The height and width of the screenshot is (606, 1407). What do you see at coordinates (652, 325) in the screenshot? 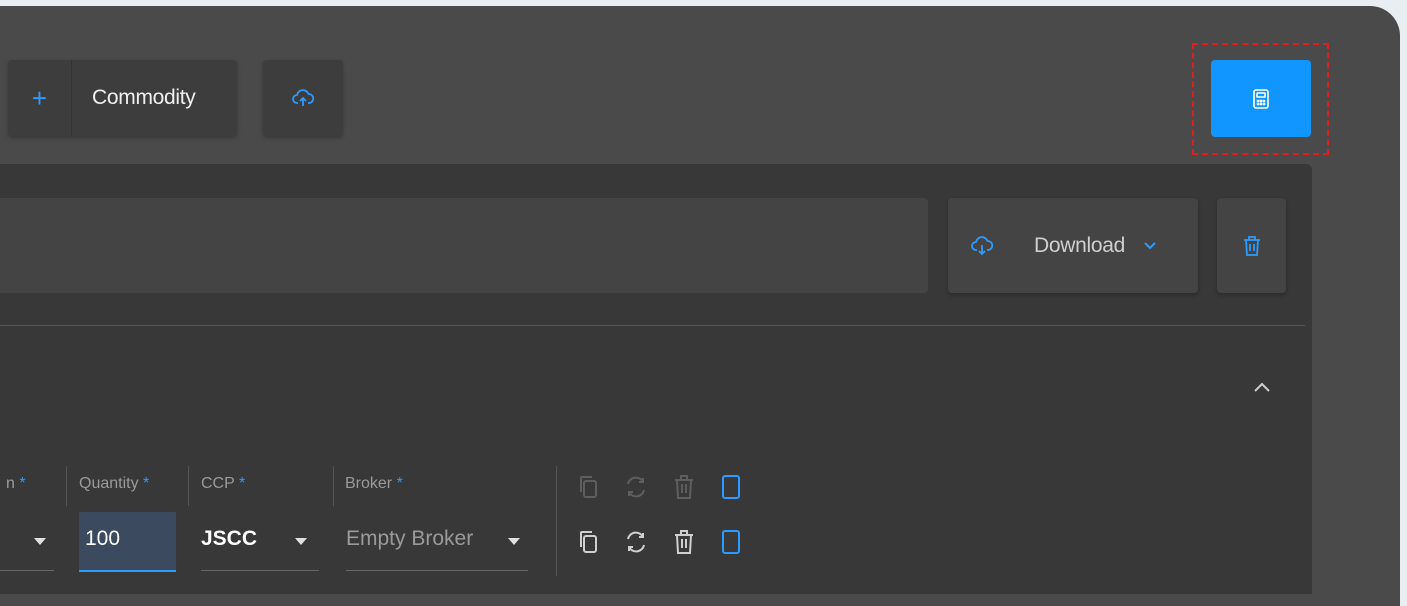
I see `section-divider` at bounding box center [652, 325].